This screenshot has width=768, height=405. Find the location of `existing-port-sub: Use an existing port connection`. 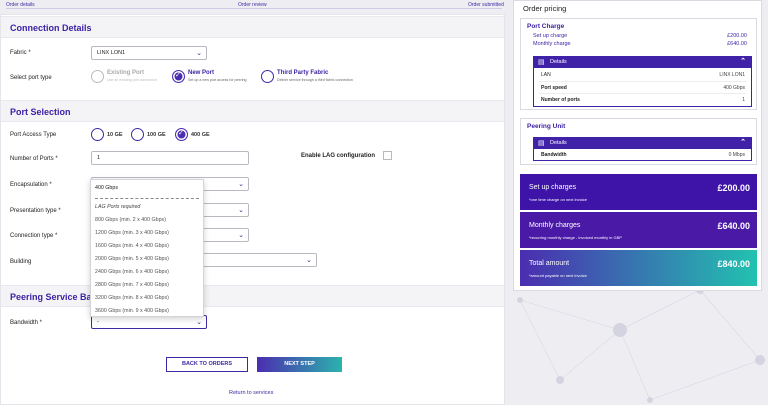

existing-port-sub: Use an existing port connection is located at coordinates (132, 80).